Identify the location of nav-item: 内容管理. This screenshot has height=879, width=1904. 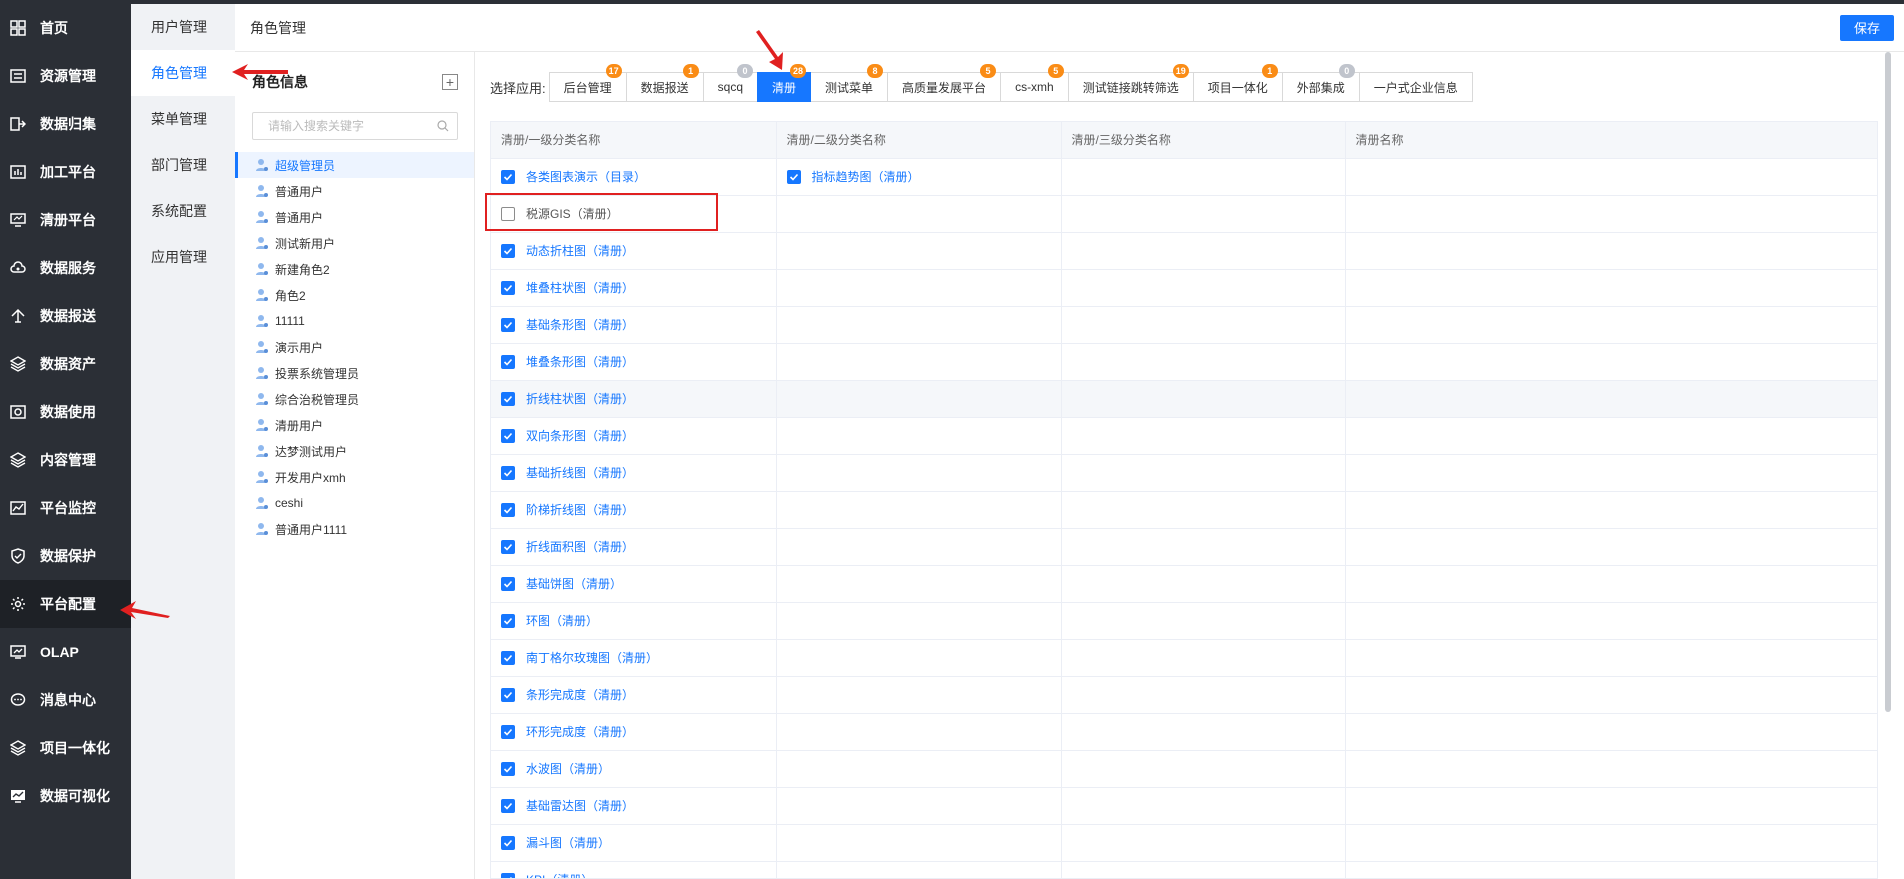
(65, 460).